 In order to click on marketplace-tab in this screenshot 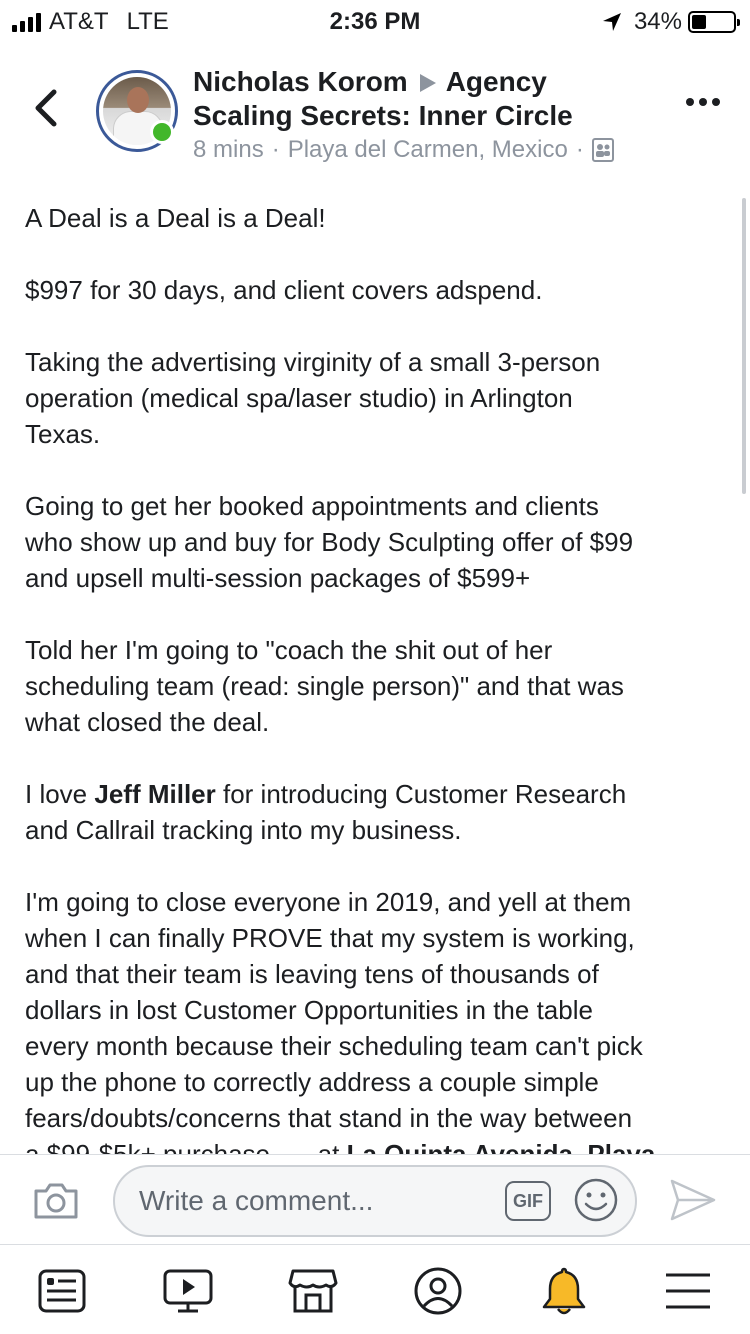, I will do `click(313, 1291)`.